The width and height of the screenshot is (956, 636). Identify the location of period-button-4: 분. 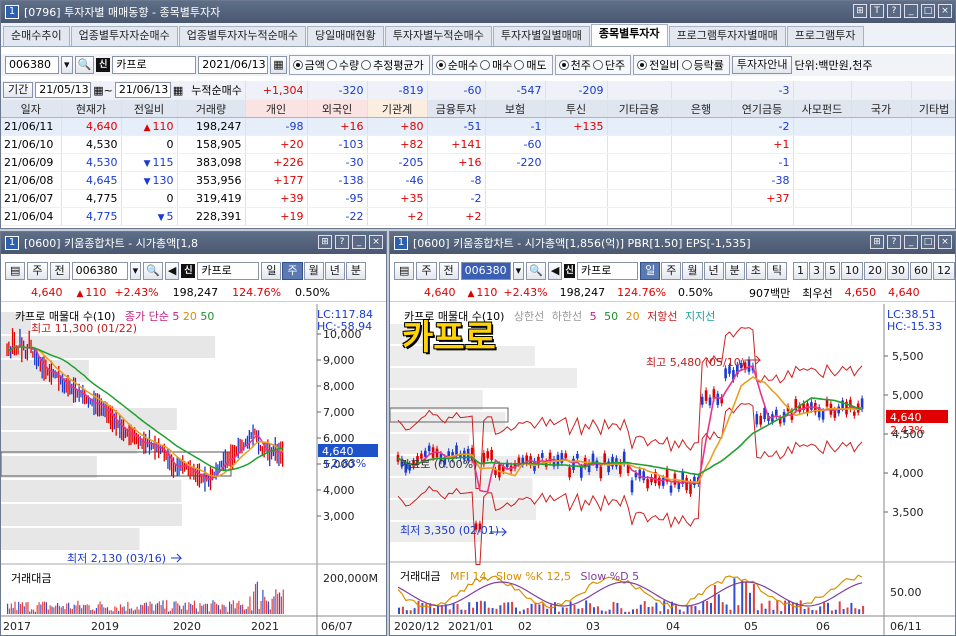
(734, 271).